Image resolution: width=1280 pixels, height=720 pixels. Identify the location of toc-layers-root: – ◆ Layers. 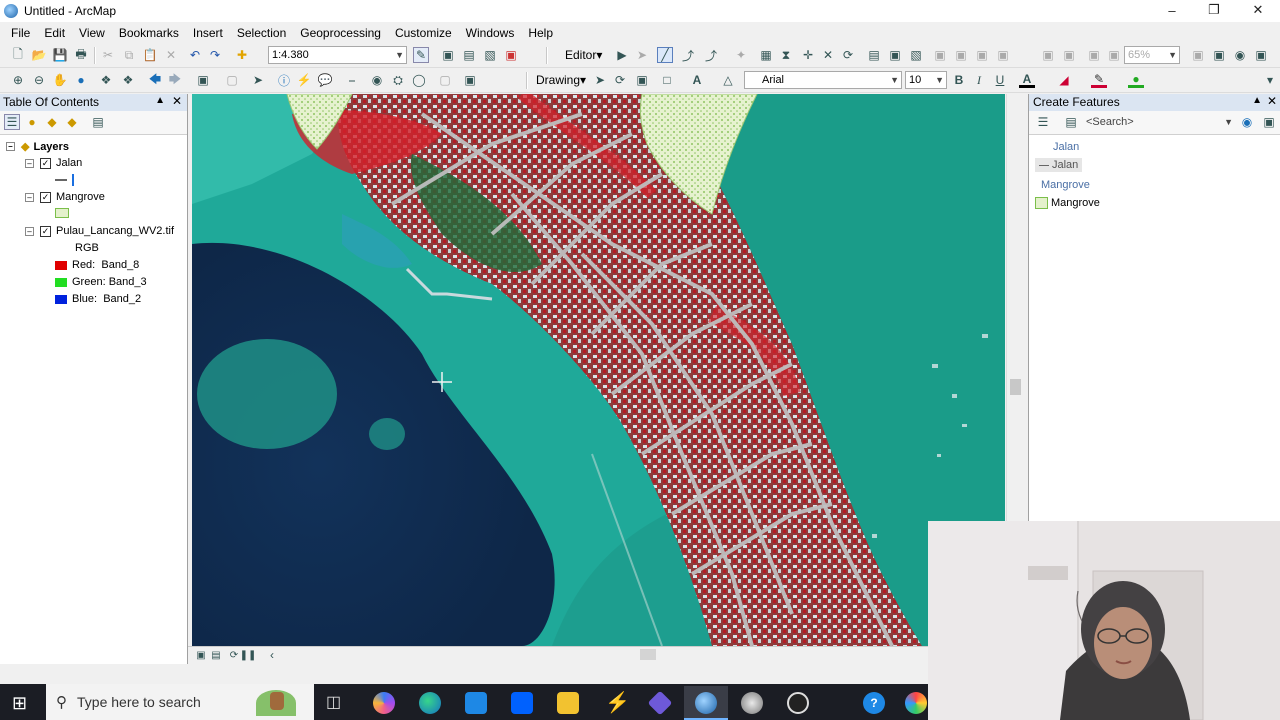
(37, 146).